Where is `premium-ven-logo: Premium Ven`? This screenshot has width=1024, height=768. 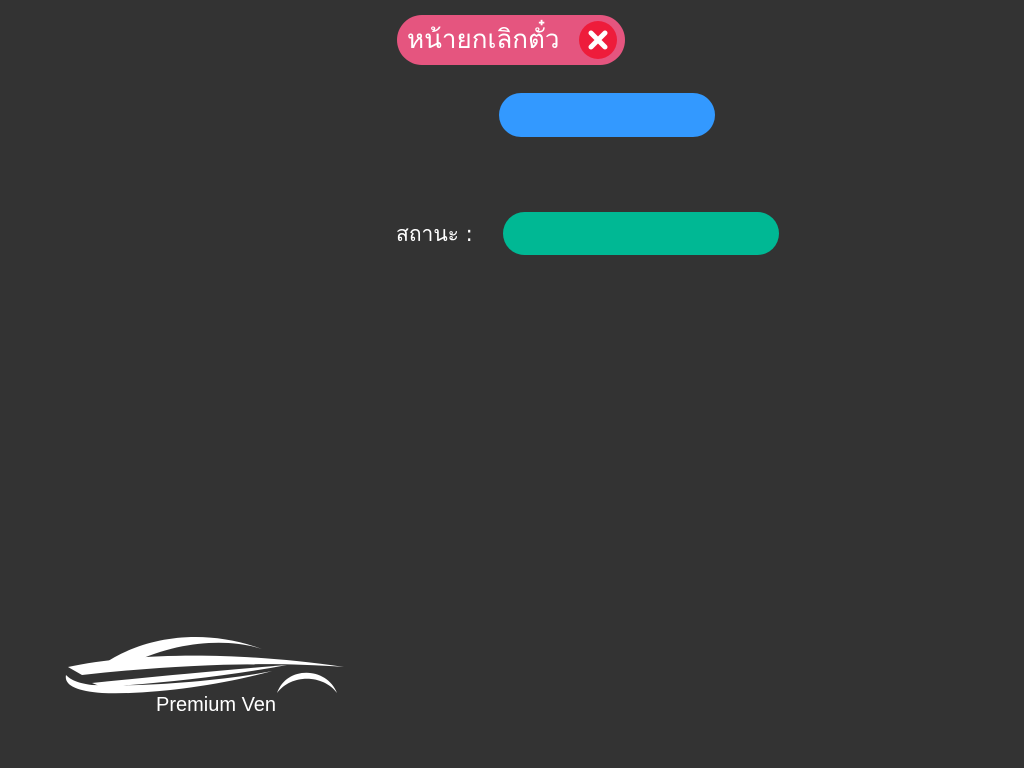 premium-ven-logo: Premium Ven is located at coordinates (207, 675).